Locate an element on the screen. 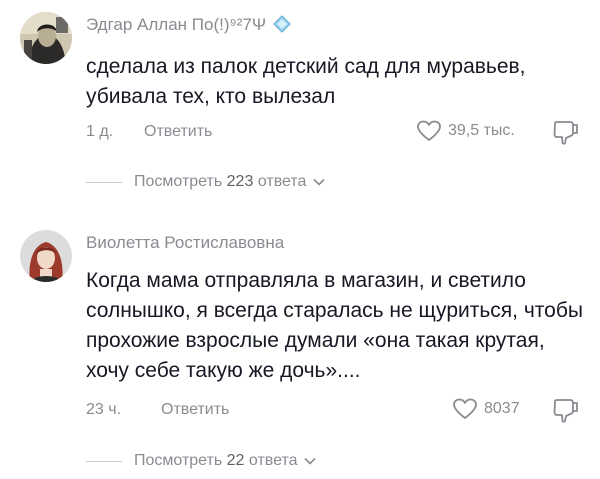  view-replies-button: Посмотреть 22 ответа is located at coordinates (201, 461).